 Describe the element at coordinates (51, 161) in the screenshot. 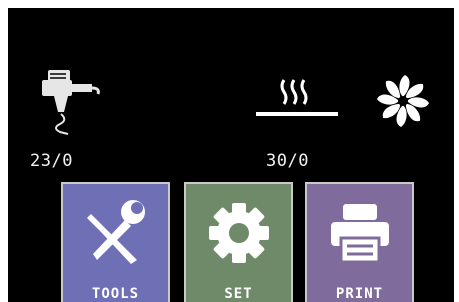

I see `nozzle-temperature: 23/0` at that location.